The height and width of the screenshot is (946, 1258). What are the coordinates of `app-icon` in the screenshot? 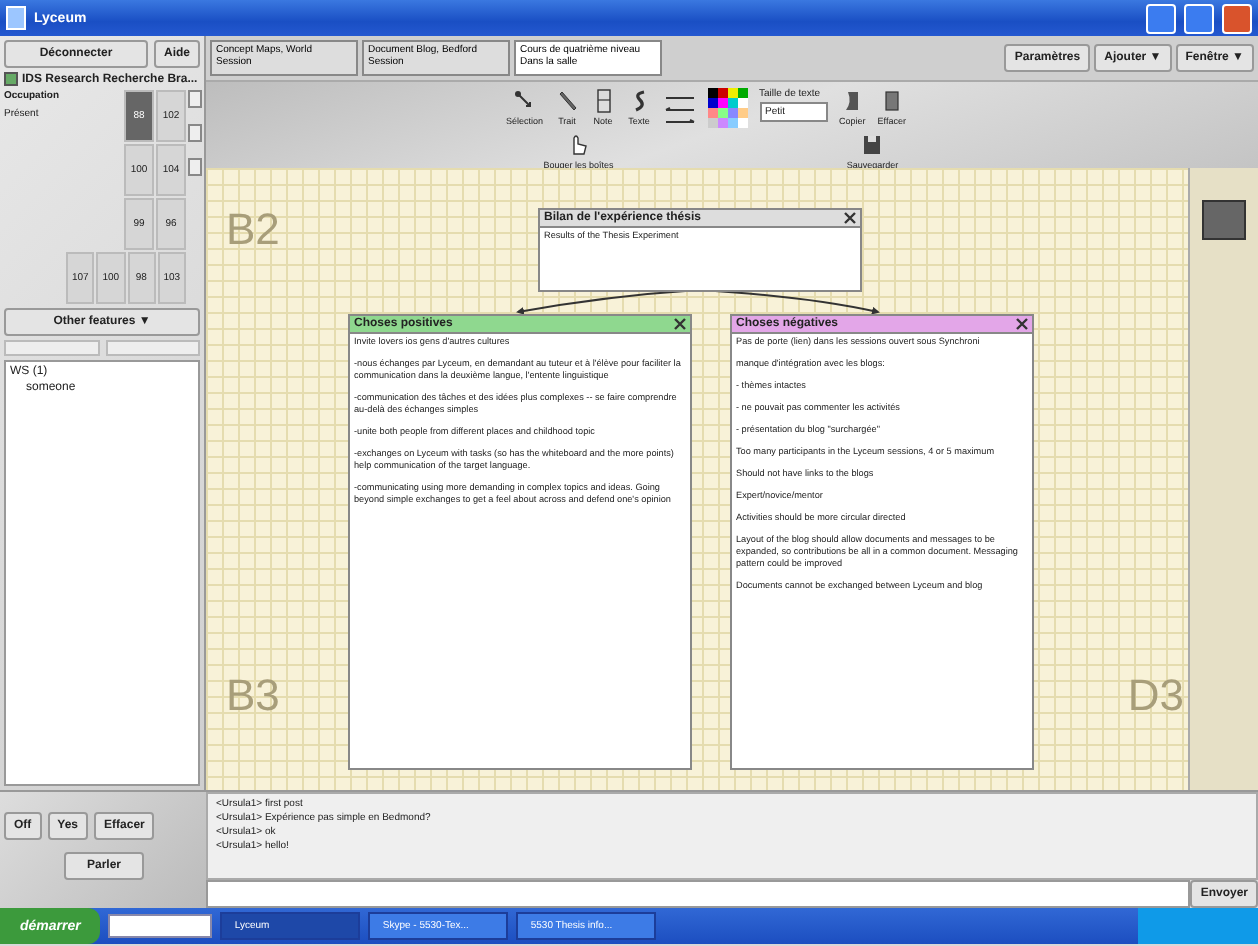 It's located at (16, 18).